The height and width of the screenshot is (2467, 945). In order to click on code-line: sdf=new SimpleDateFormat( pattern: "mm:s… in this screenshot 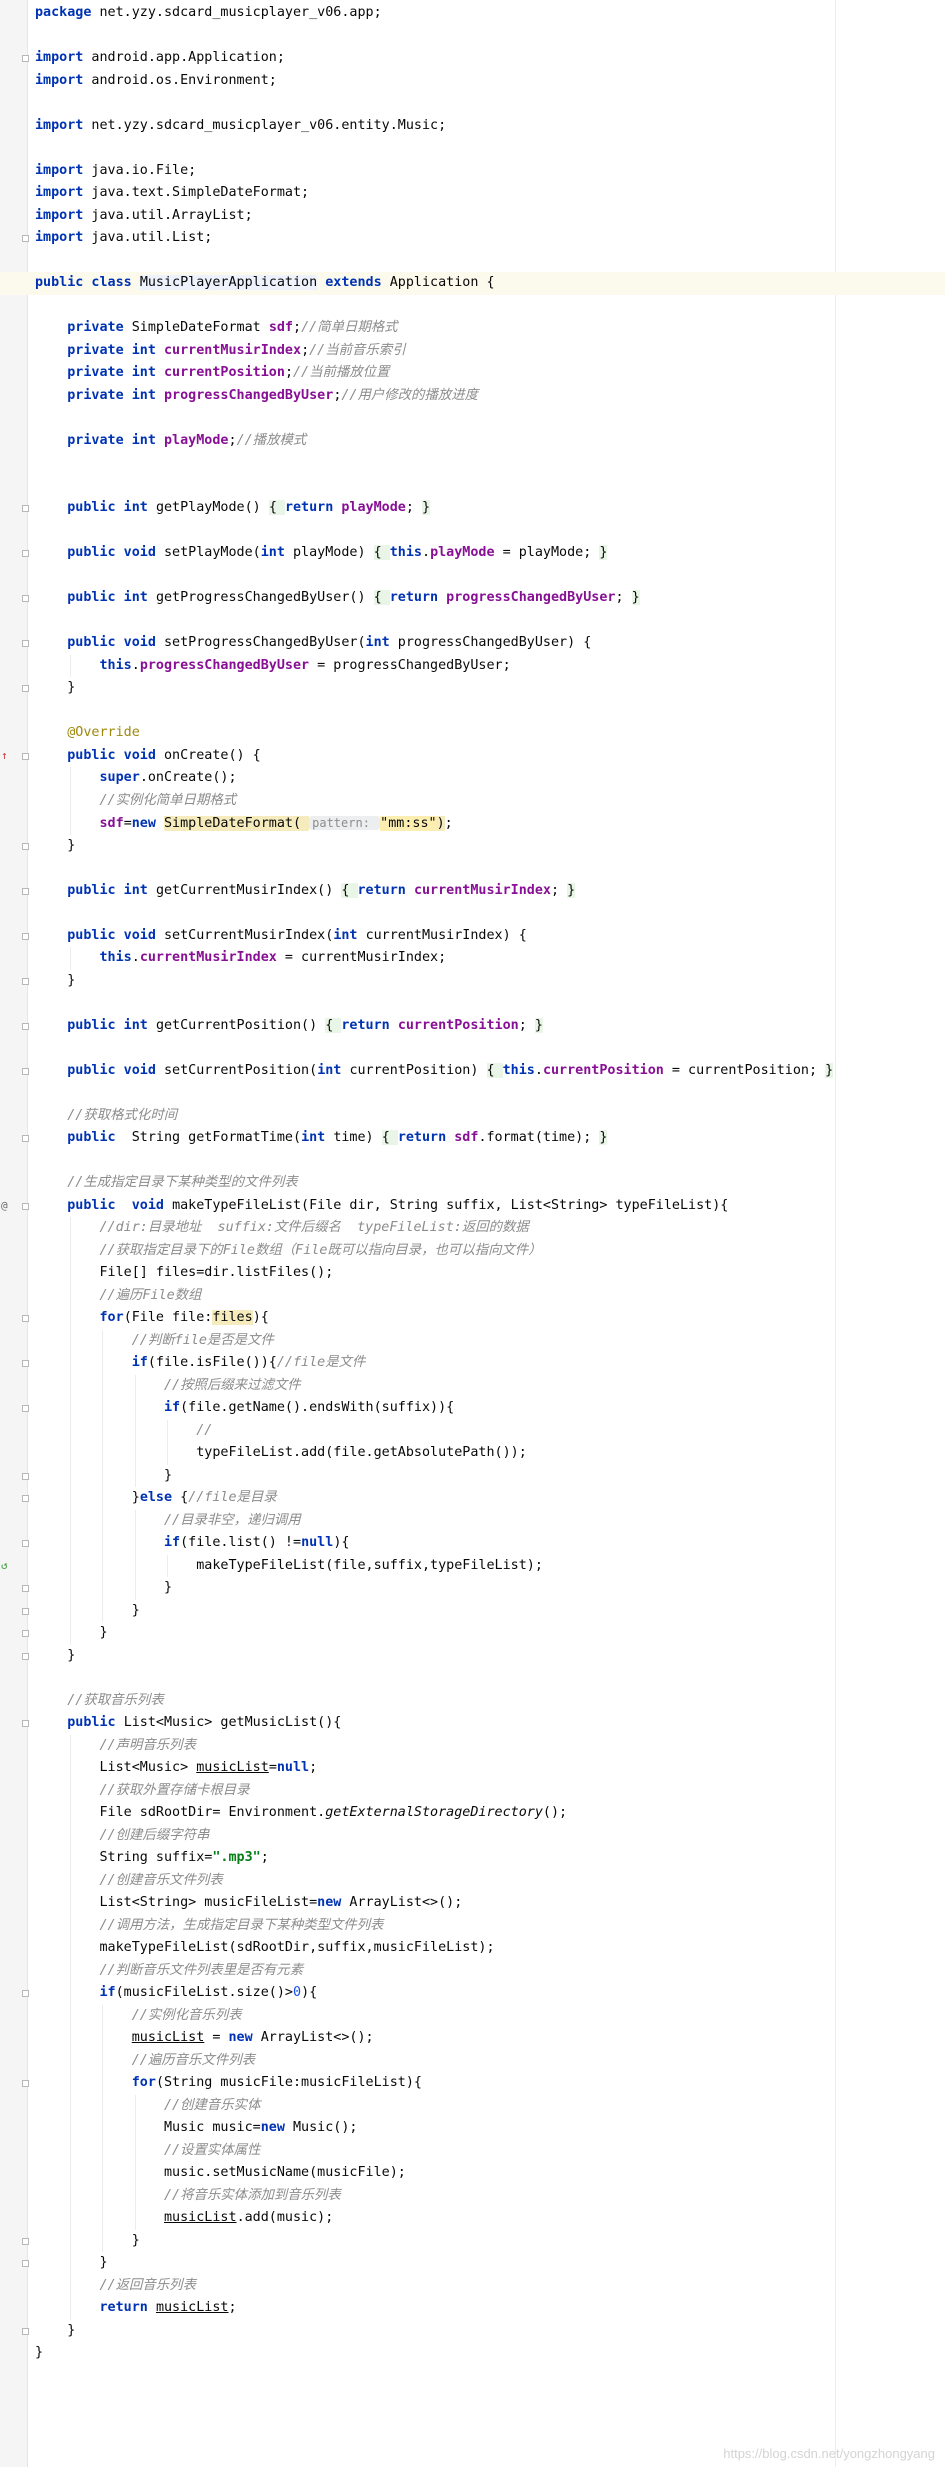, I will do `click(472, 823)`.